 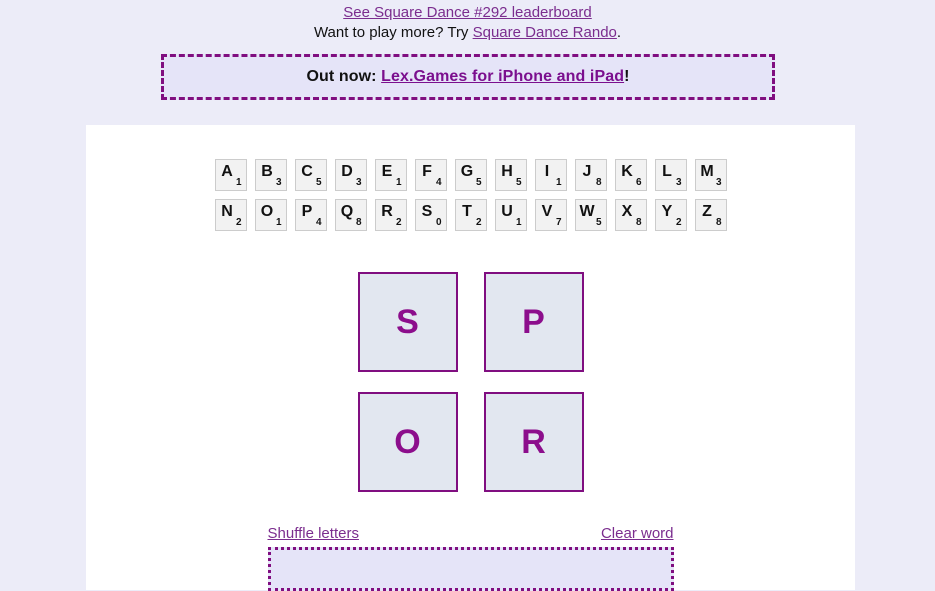 I want to click on value-tile-z: Z8, so click(x=710, y=215).